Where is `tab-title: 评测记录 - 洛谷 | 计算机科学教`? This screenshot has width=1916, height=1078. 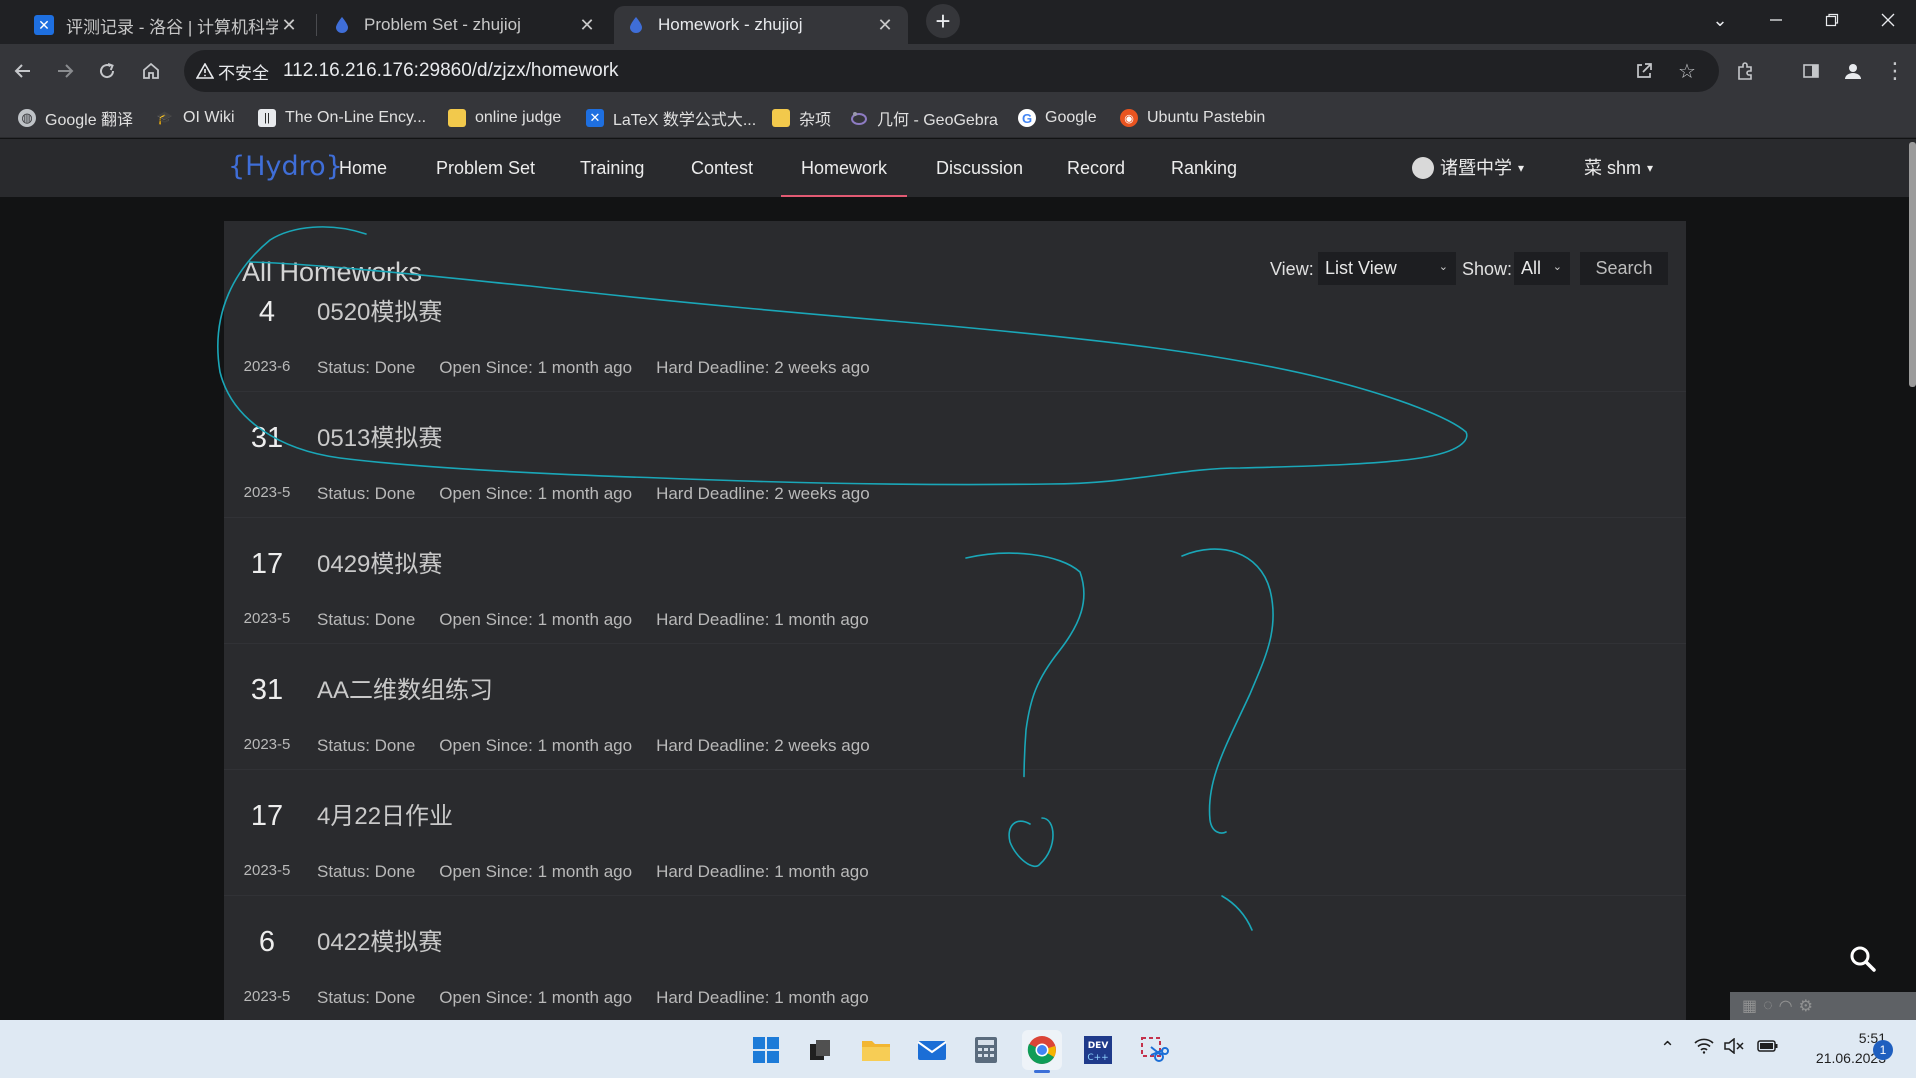
tab-title: 评测记录 - 洛谷 | 计算机科学教 is located at coordinates (172, 27).